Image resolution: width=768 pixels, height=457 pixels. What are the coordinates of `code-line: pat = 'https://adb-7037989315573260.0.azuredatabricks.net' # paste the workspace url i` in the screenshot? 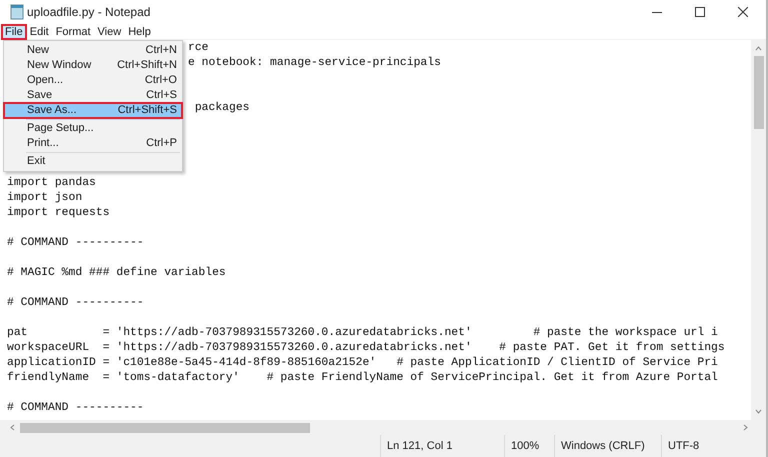 It's located at (362, 333).